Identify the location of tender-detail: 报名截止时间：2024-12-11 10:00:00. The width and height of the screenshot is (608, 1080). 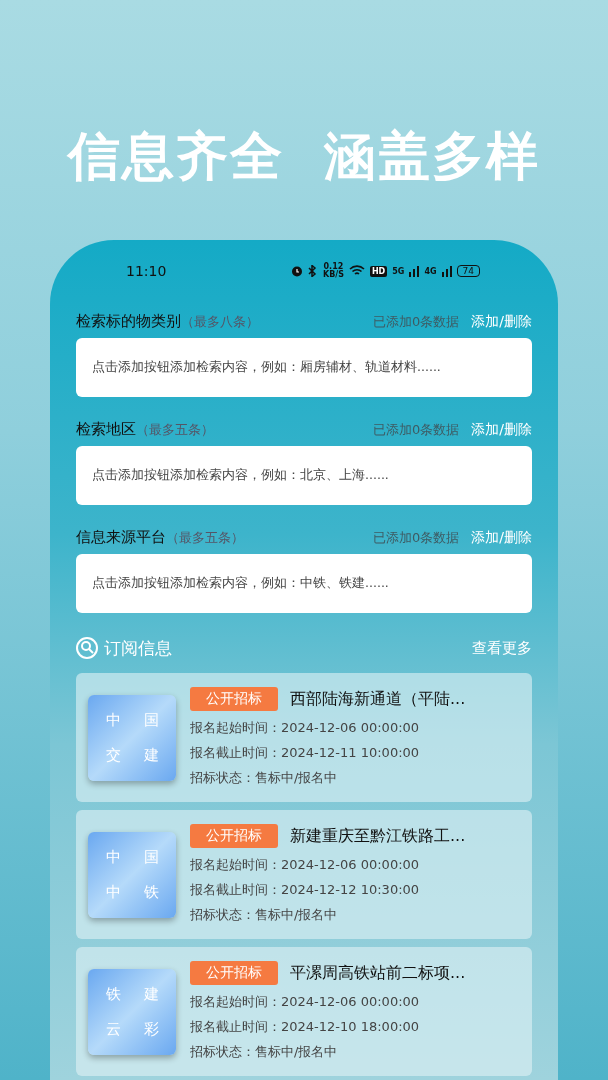
(305, 753).